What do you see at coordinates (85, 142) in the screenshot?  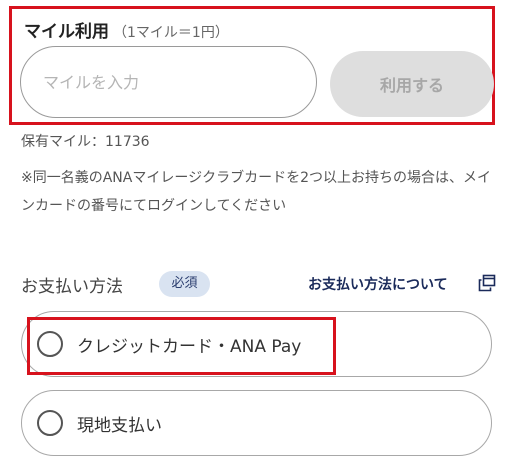 I see `held-miles-text: 保有マイル：11736` at bounding box center [85, 142].